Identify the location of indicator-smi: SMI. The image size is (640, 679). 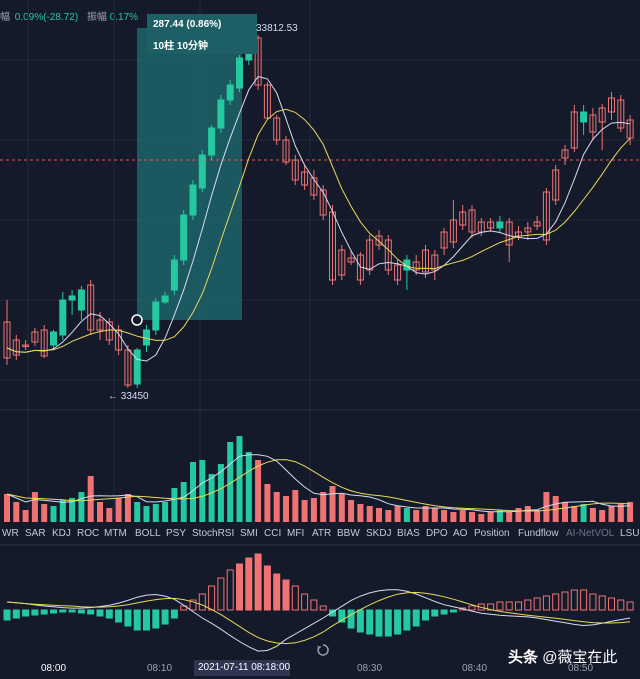
(249, 533).